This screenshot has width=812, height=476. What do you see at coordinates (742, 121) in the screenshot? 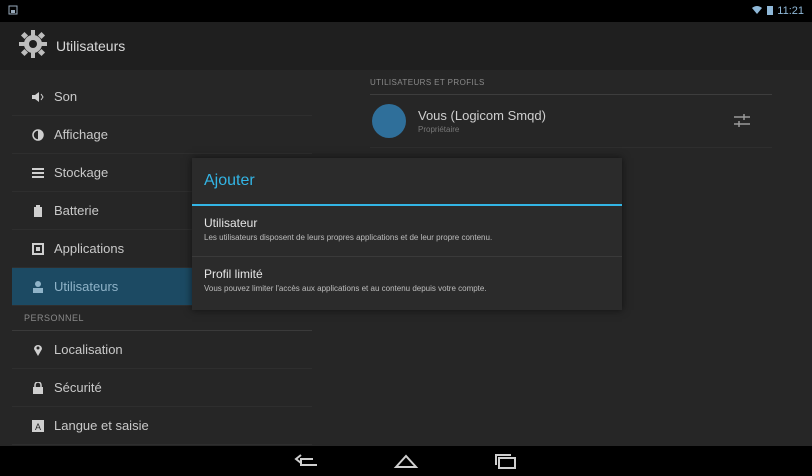
I see `tune-settings-icon` at bounding box center [742, 121].